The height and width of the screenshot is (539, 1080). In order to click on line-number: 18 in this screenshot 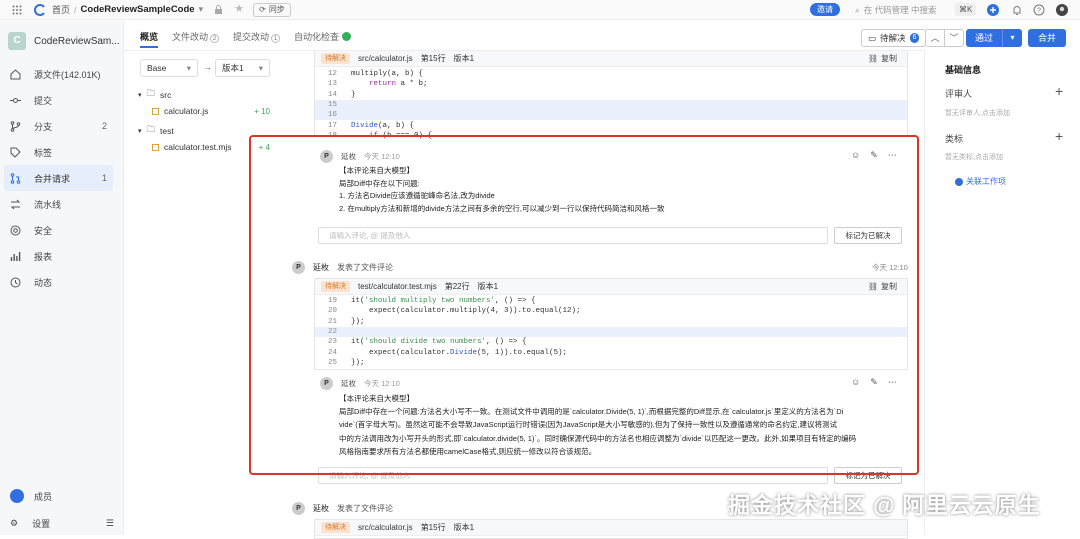, I will do `click(332, 135)`.